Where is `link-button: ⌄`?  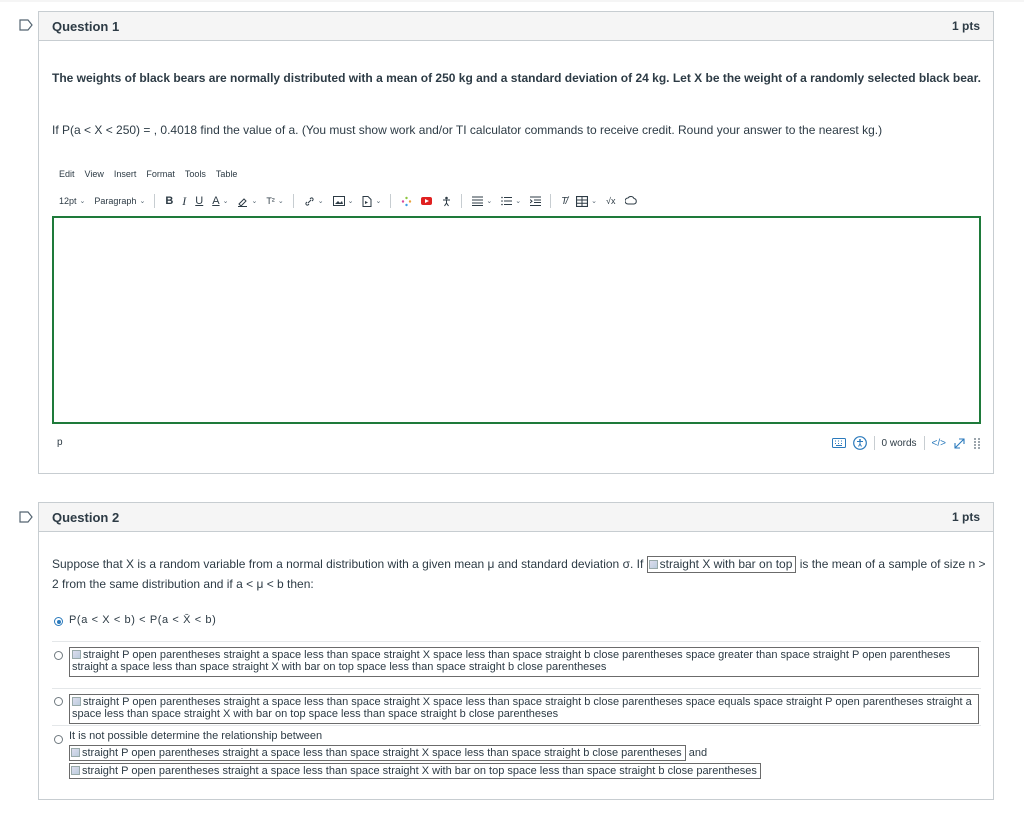
link-button: ⌄ is located at coordinates (314, 201).